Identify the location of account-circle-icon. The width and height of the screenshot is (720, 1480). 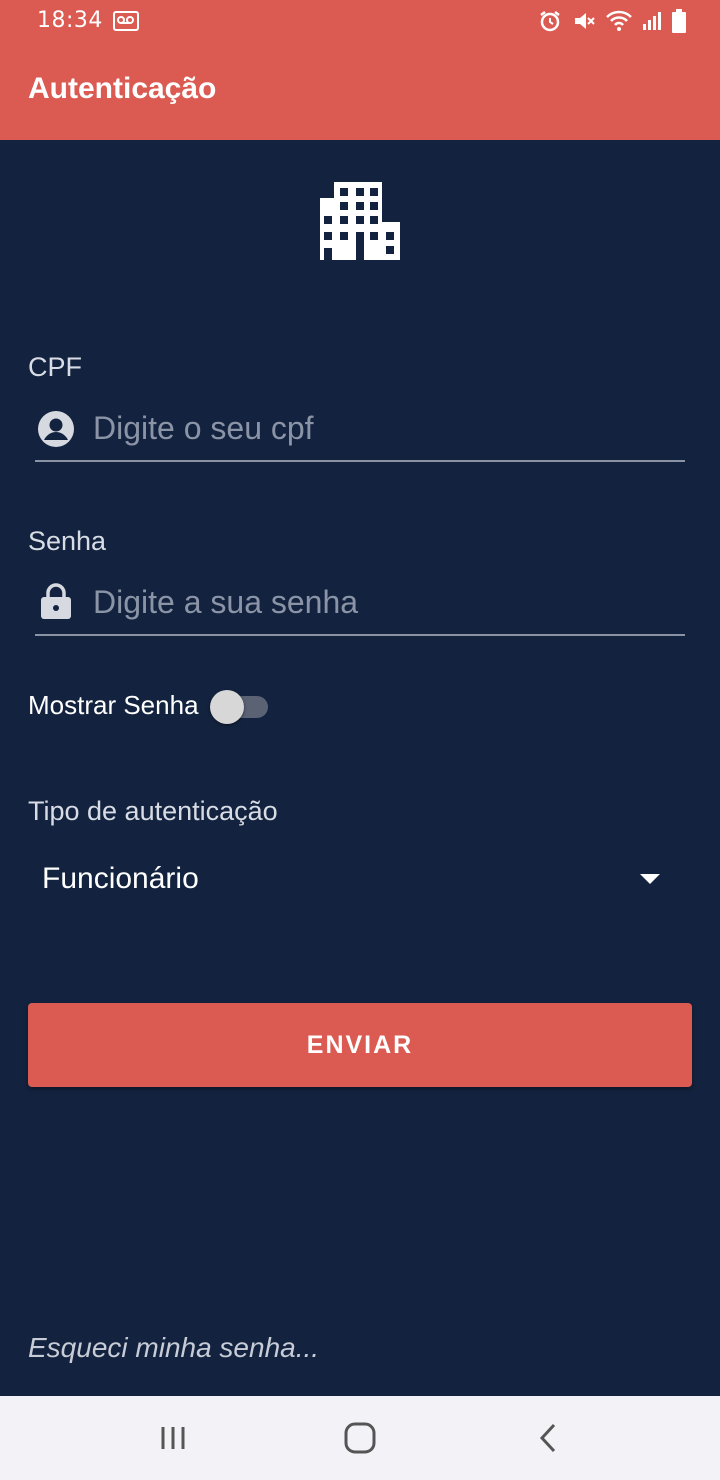
(56, 431).